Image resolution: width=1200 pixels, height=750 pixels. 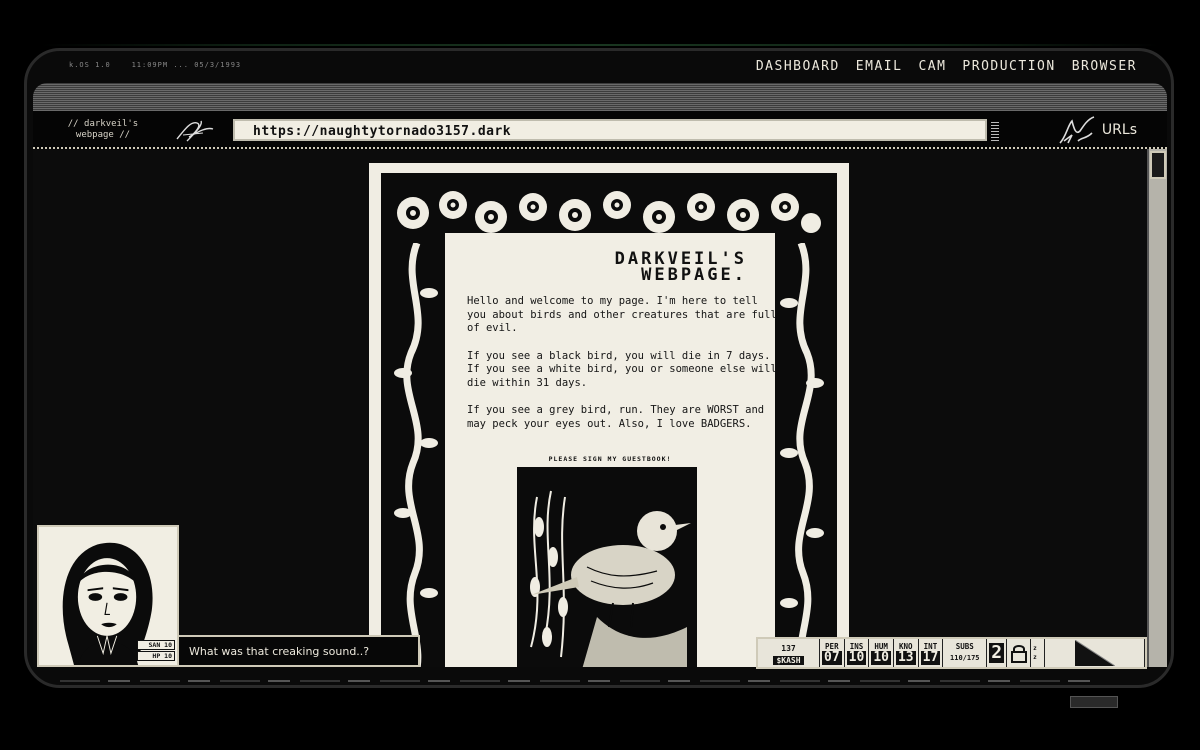 What do you see at coordinates (103, 129) in the screenshot?
I see `site-name: // darkveil's webpage //` at bounding box center [103, 129].